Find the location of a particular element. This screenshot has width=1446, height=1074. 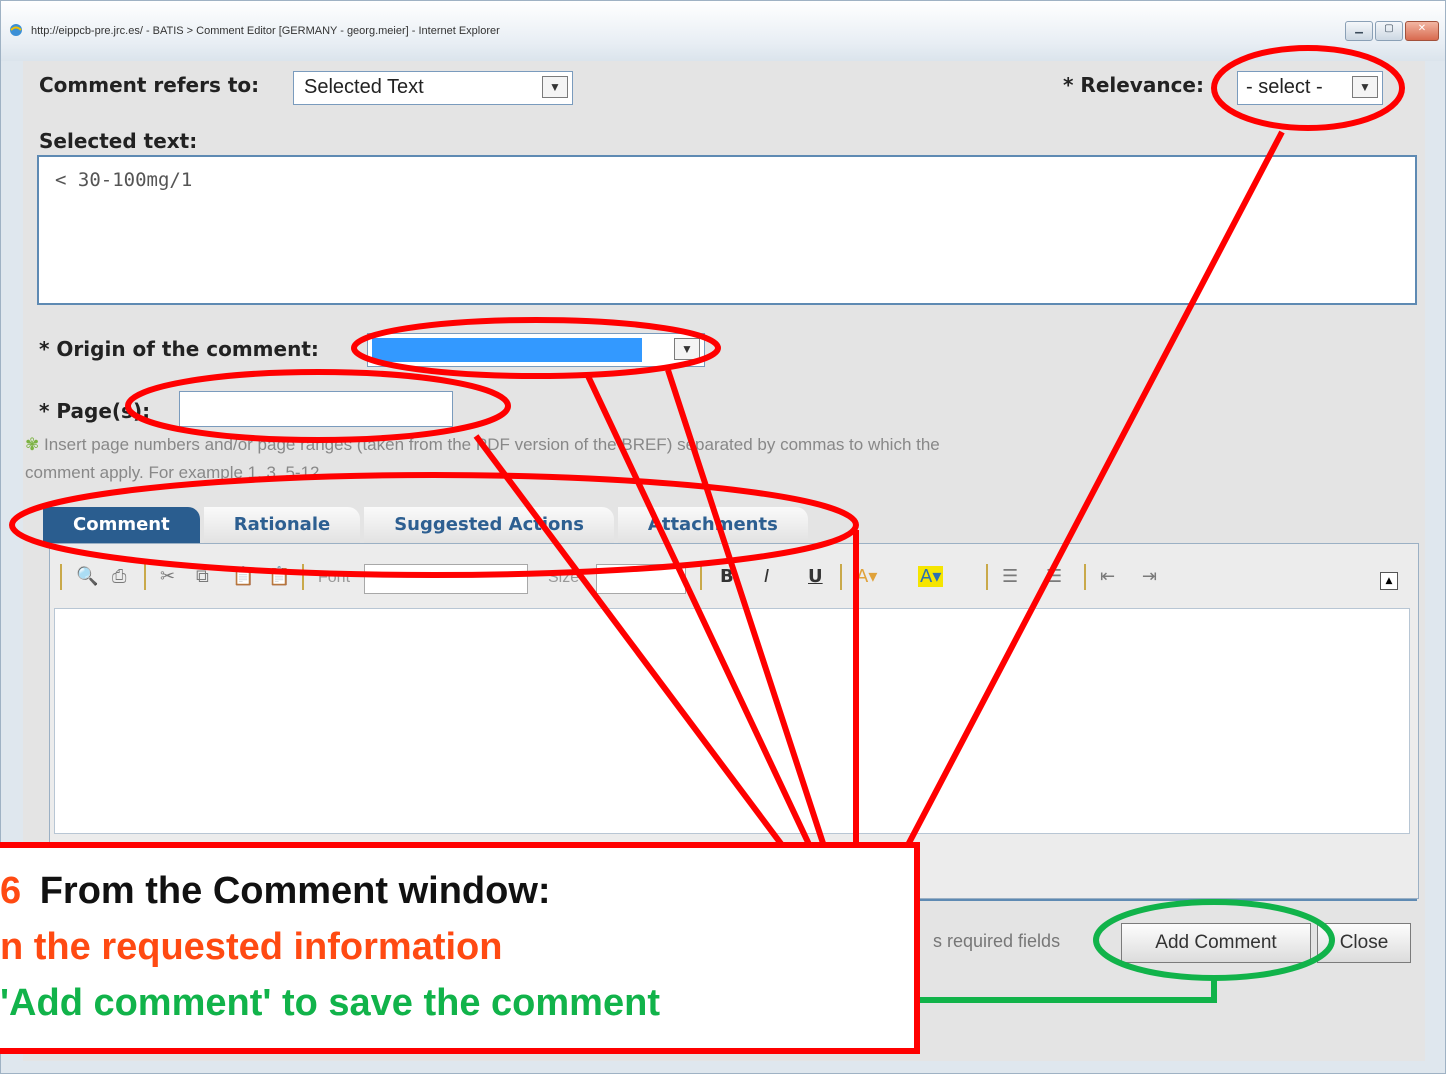

callout-line-1: 6 From the Comment window: is located at coordinates (275, 891).